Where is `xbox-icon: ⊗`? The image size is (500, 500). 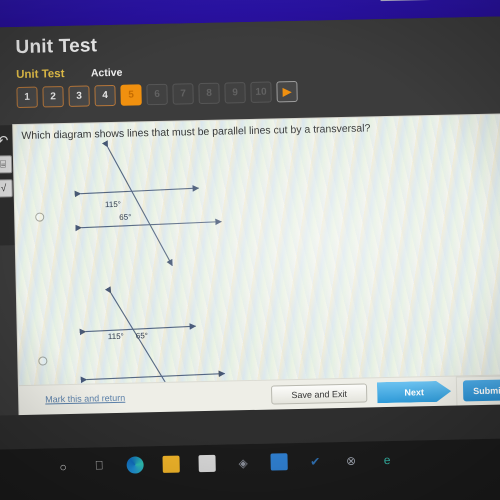 xbox-icon: ⊗ is located at coordinates (350, 460).